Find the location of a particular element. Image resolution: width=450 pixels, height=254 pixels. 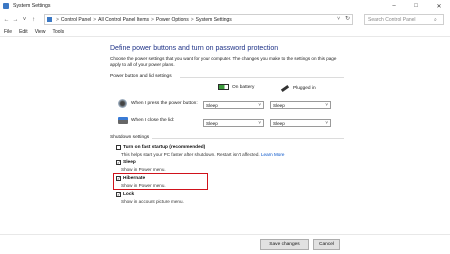

menu-bar: File Edit View Tools is located at coordinates (225, 32).